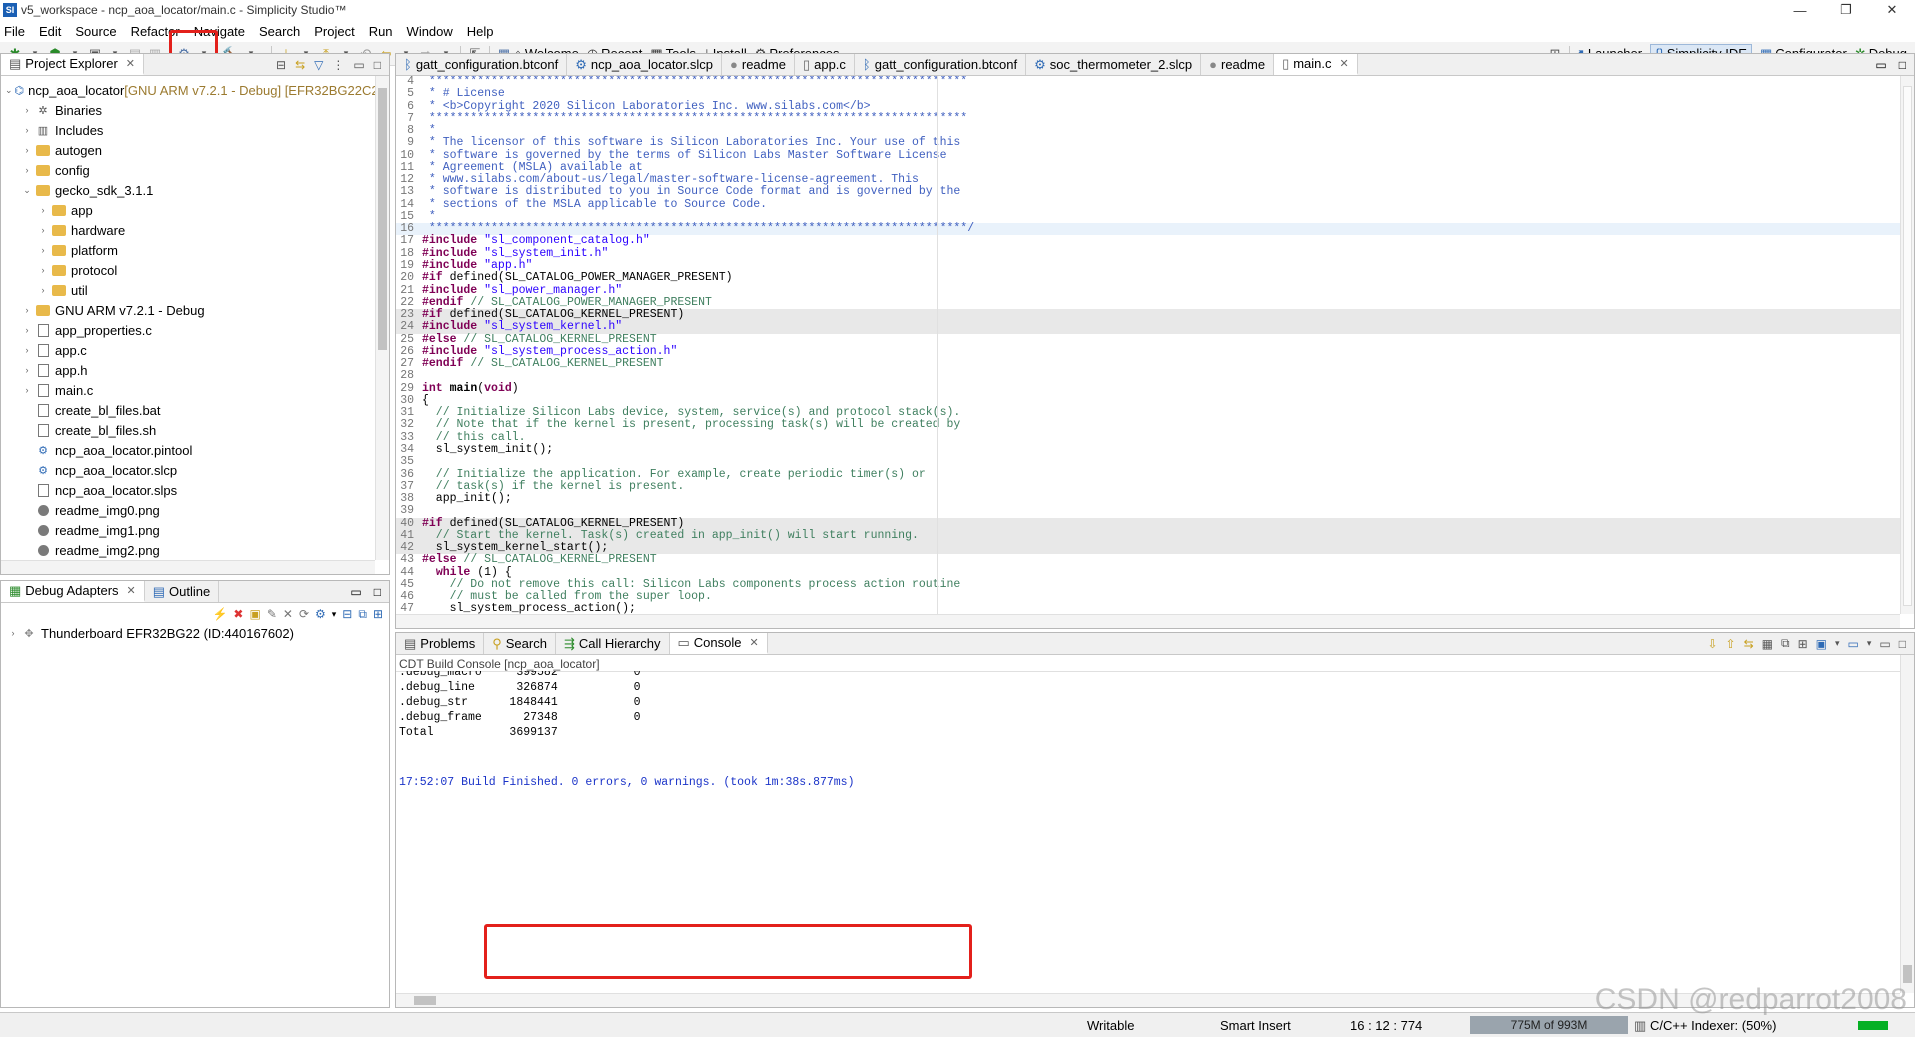  I want to click on restore-button: ❐, so click(1846, 10).